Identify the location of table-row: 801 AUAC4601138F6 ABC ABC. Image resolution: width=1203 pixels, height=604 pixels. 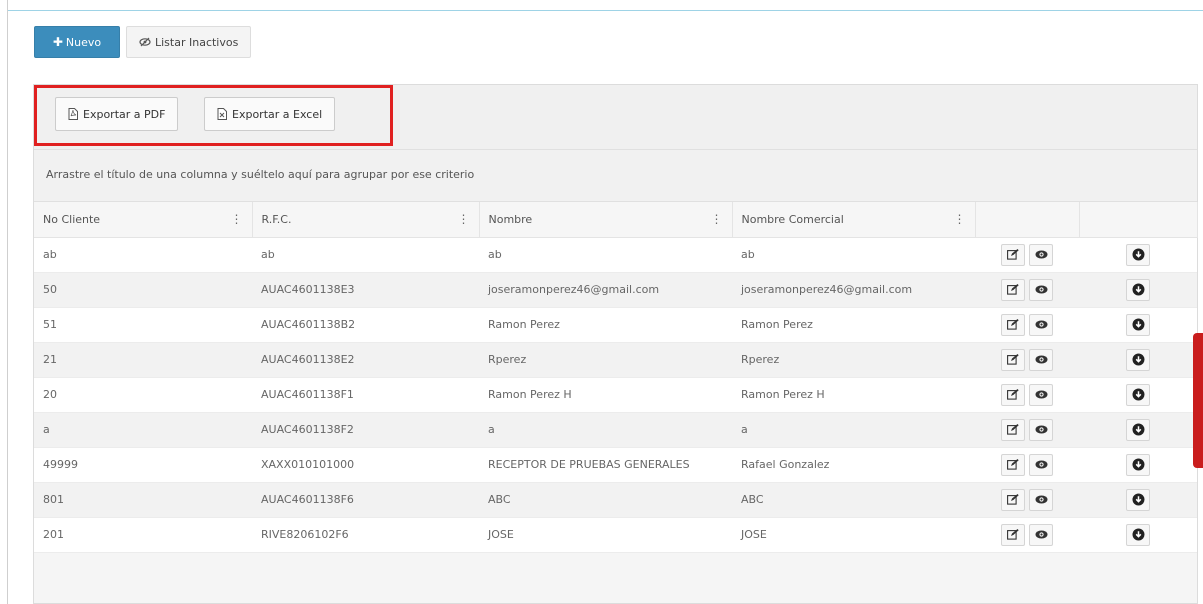
(615, 500).